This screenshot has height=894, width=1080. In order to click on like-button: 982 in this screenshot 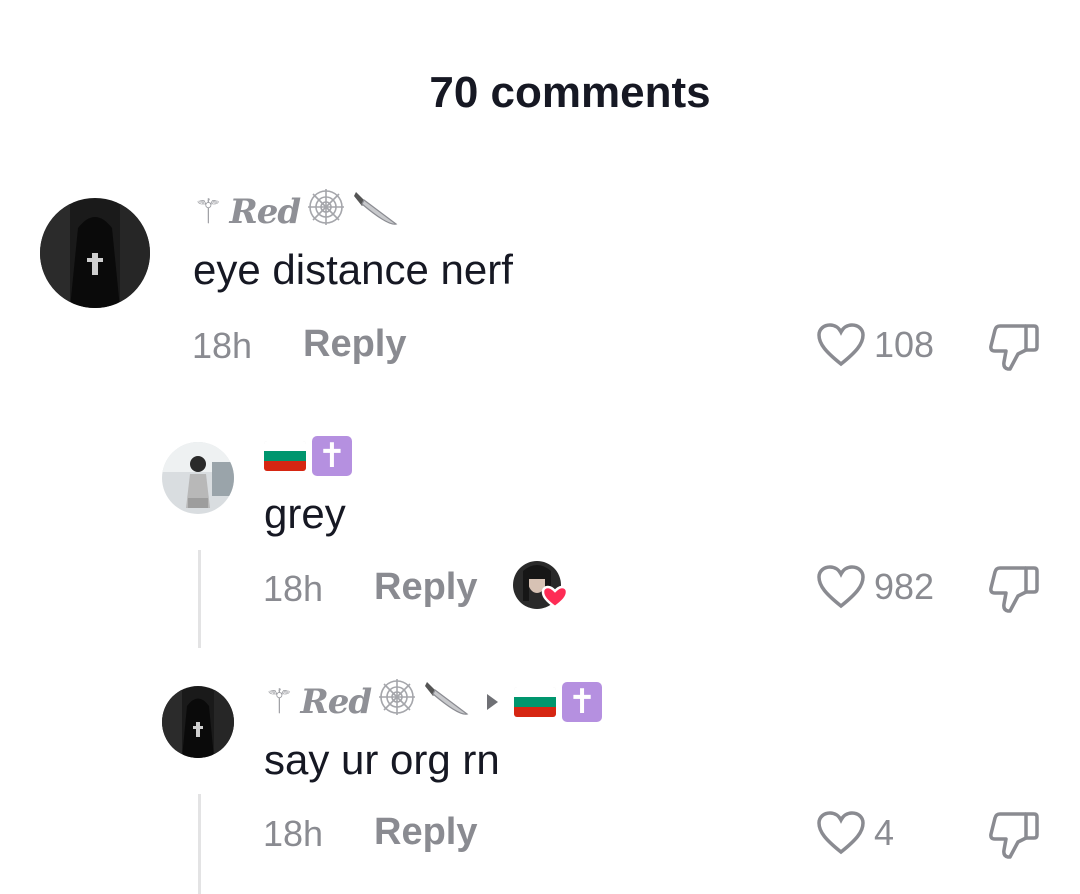, I will do `click(875, 587)`.